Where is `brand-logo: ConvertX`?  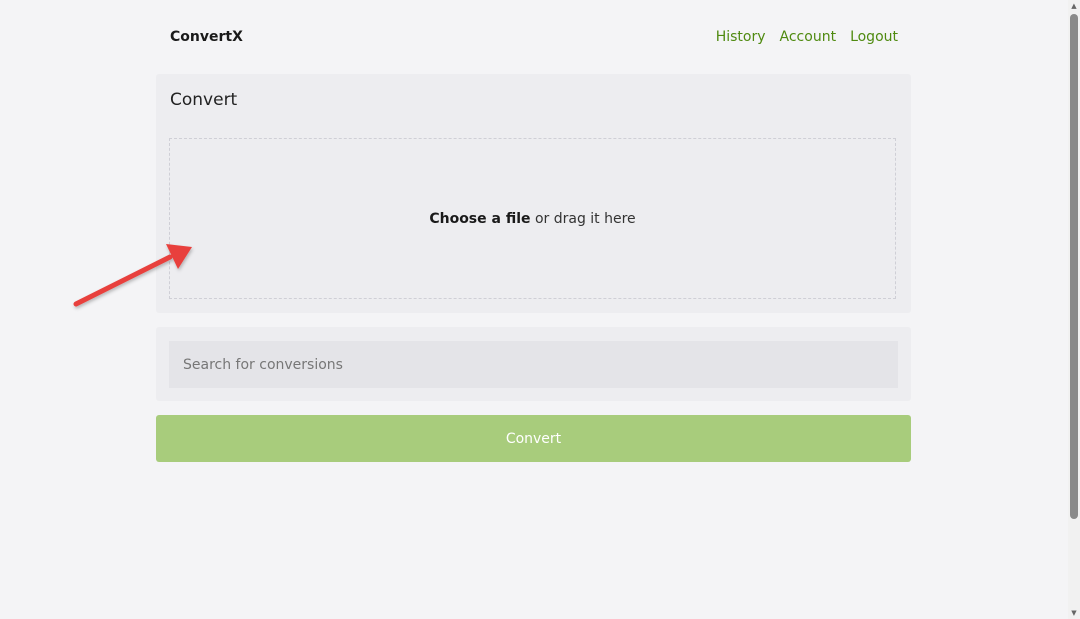 brand-logo: ConvertX is located at coordinates (206, 37).